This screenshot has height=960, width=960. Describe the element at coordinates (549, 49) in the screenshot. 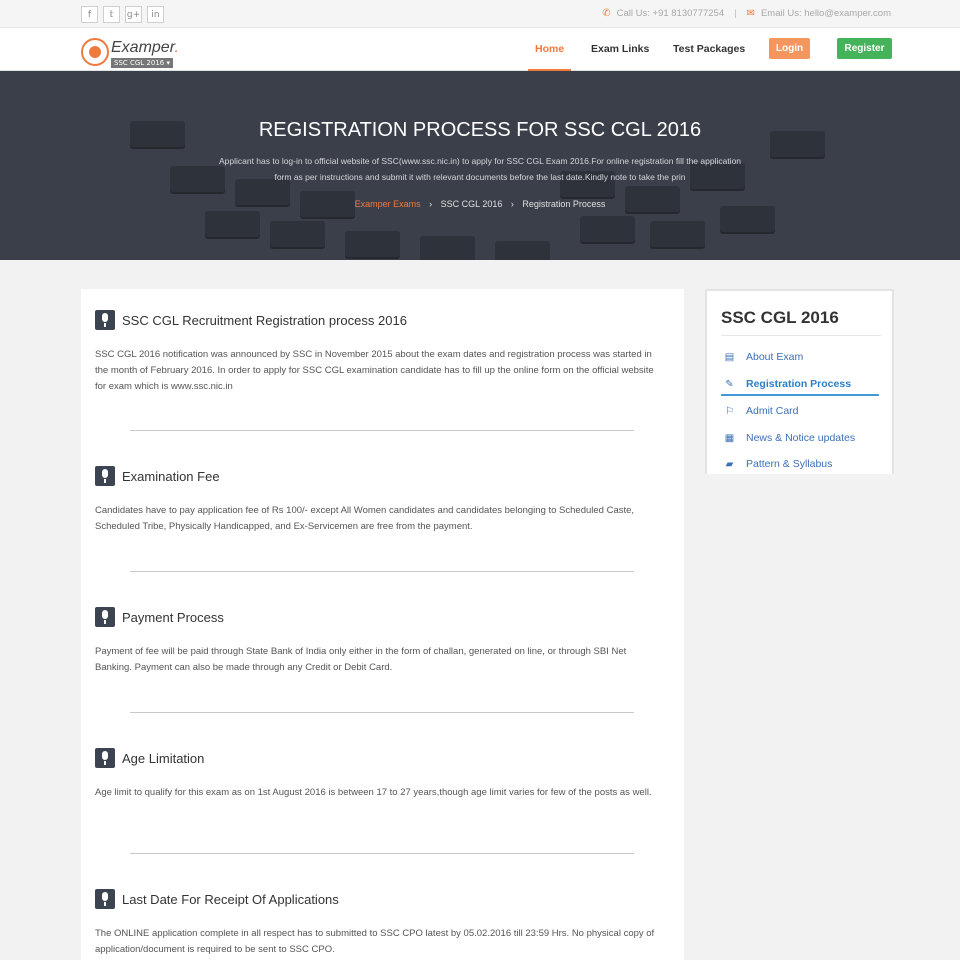

I see `nav-home: Home` at that location.